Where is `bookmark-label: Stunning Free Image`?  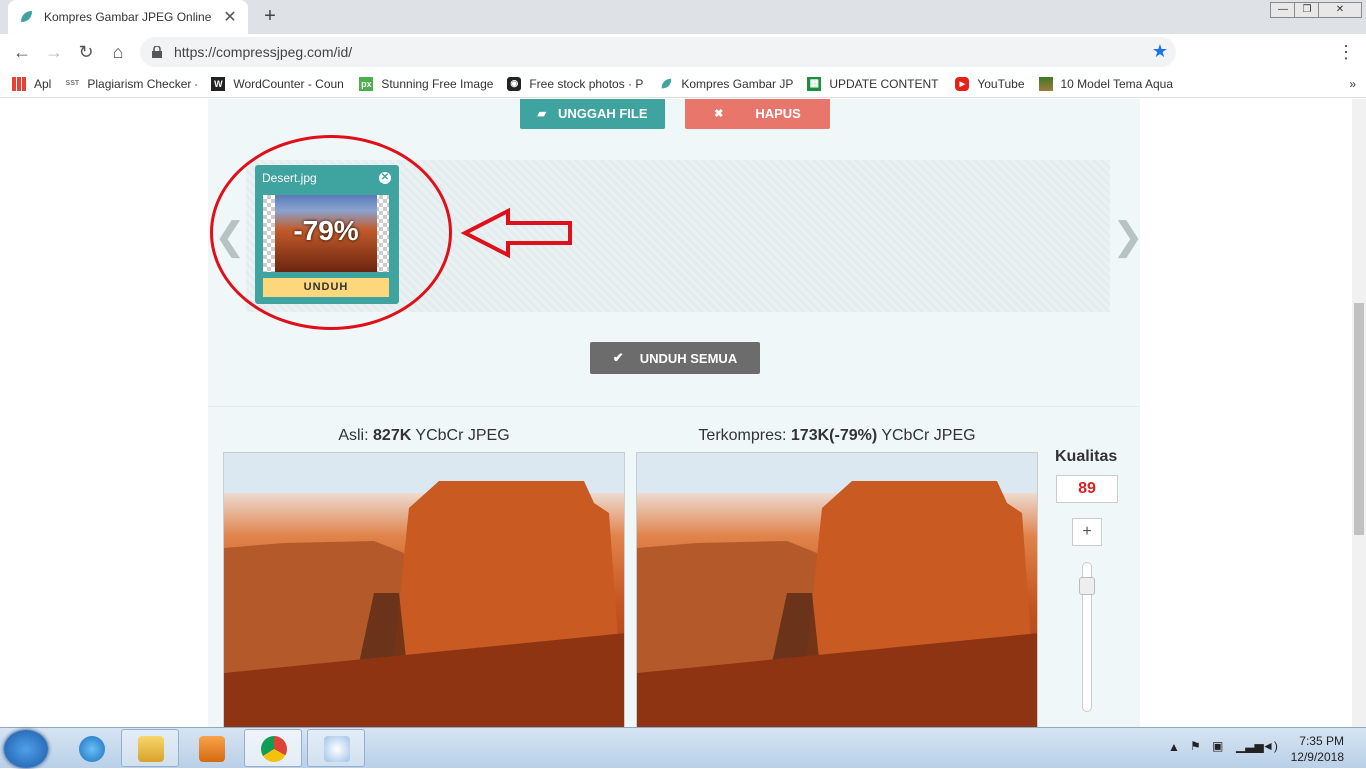 bookmark-label: Stunning Free Image is located at coordinates (437, 83).